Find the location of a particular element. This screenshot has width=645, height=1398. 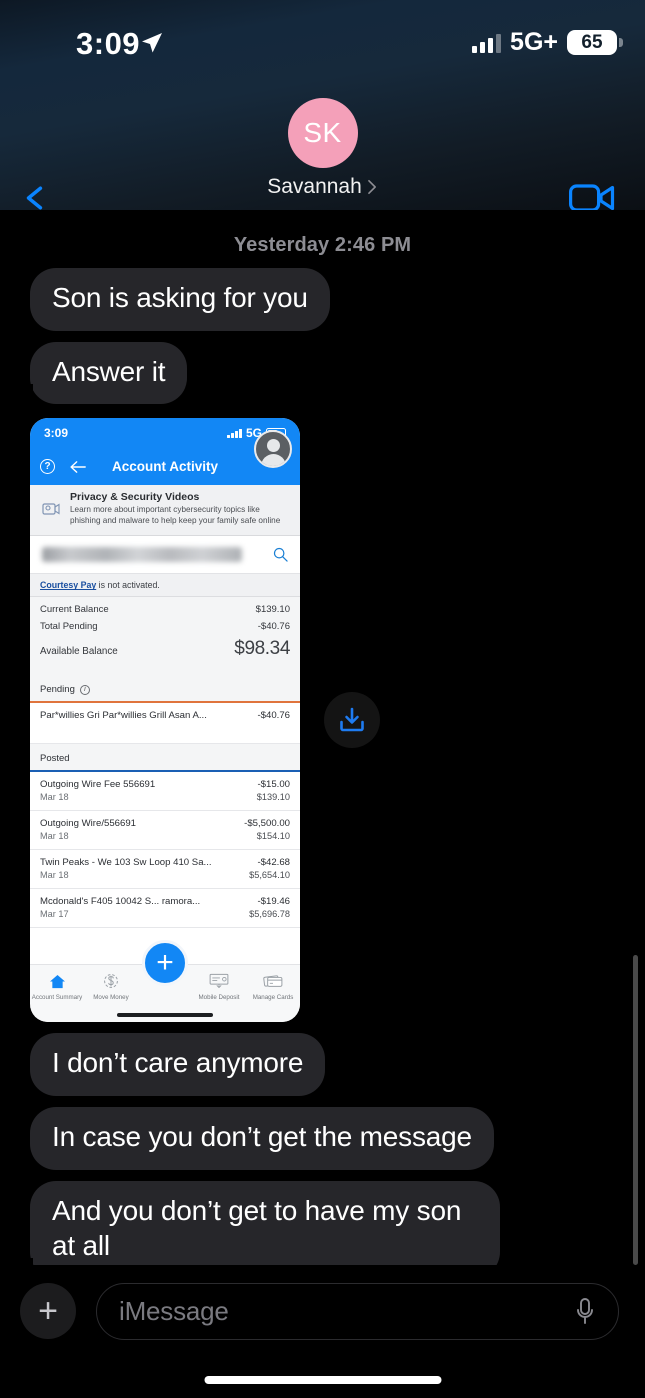

move-money-icon is located at coordinates (111, 981).